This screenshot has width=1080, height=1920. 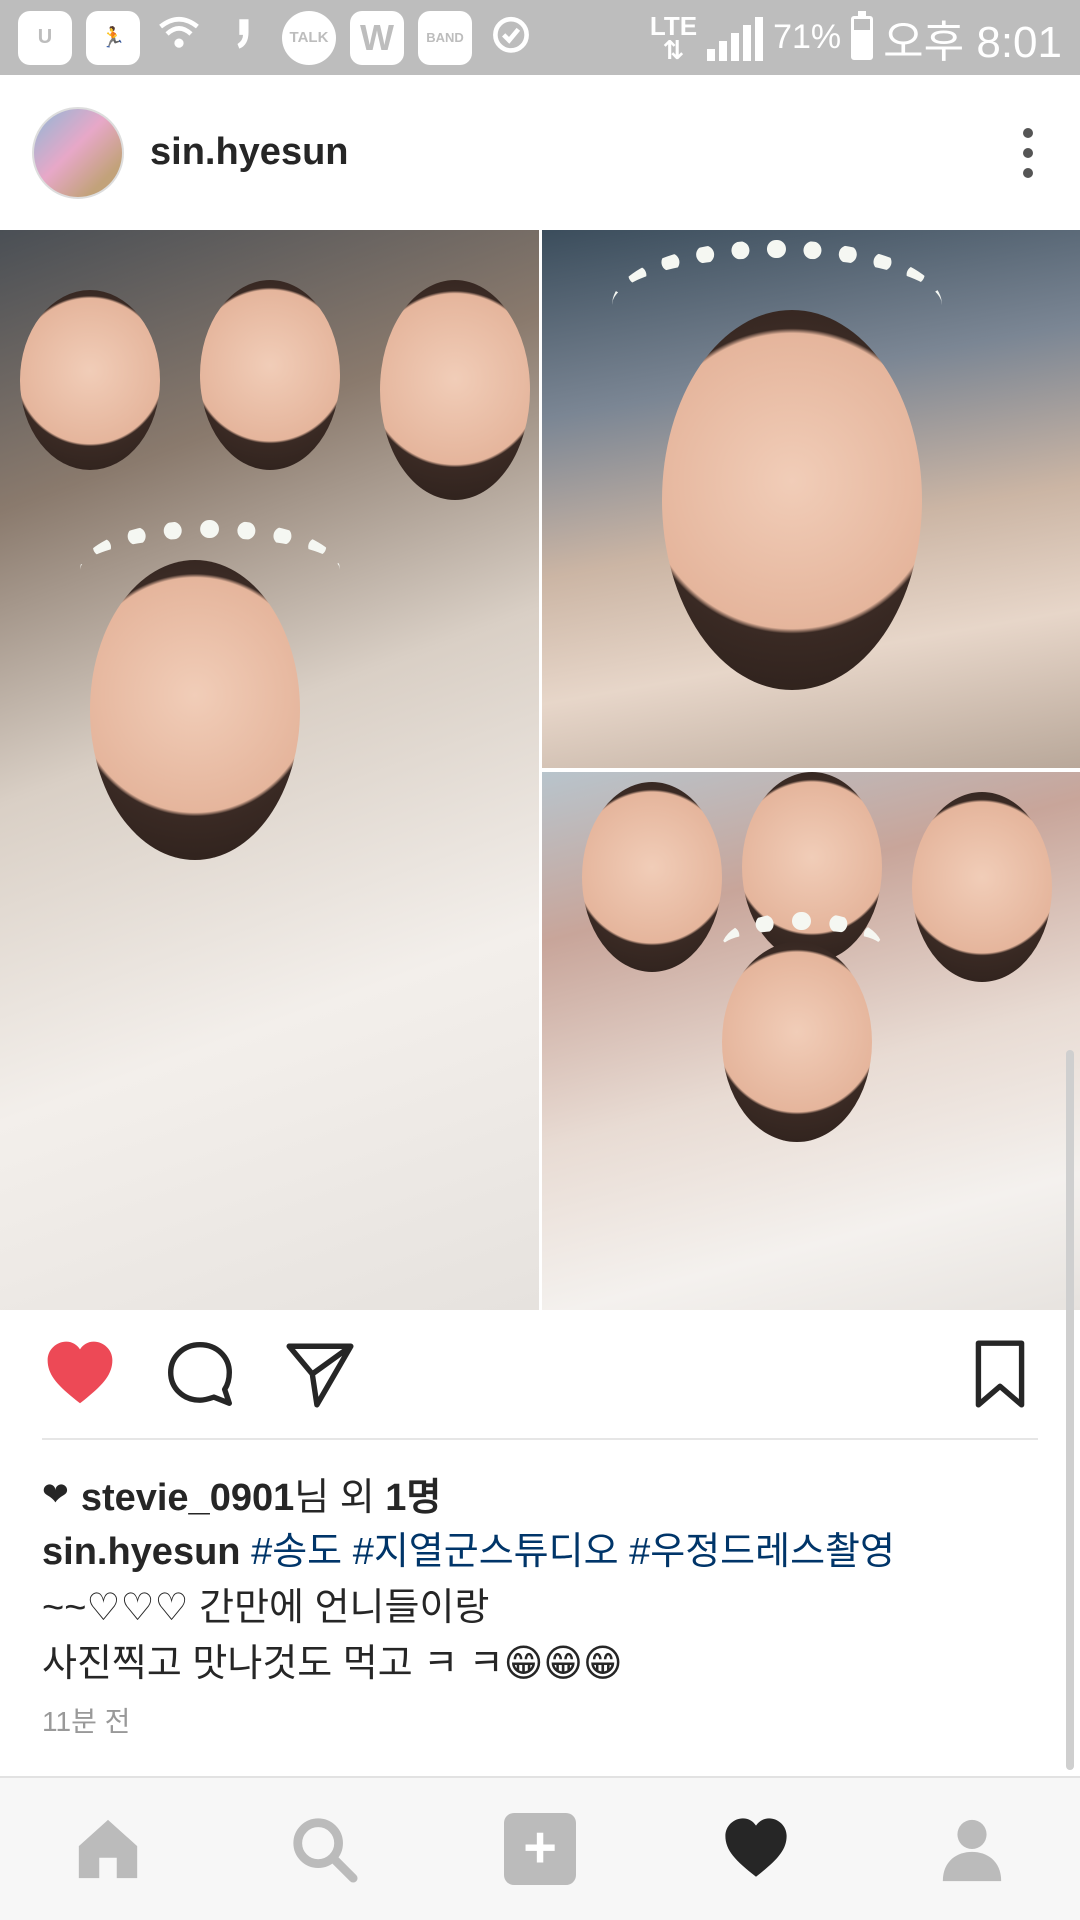 I want to click on share-button, so click(x=320, y=1374).